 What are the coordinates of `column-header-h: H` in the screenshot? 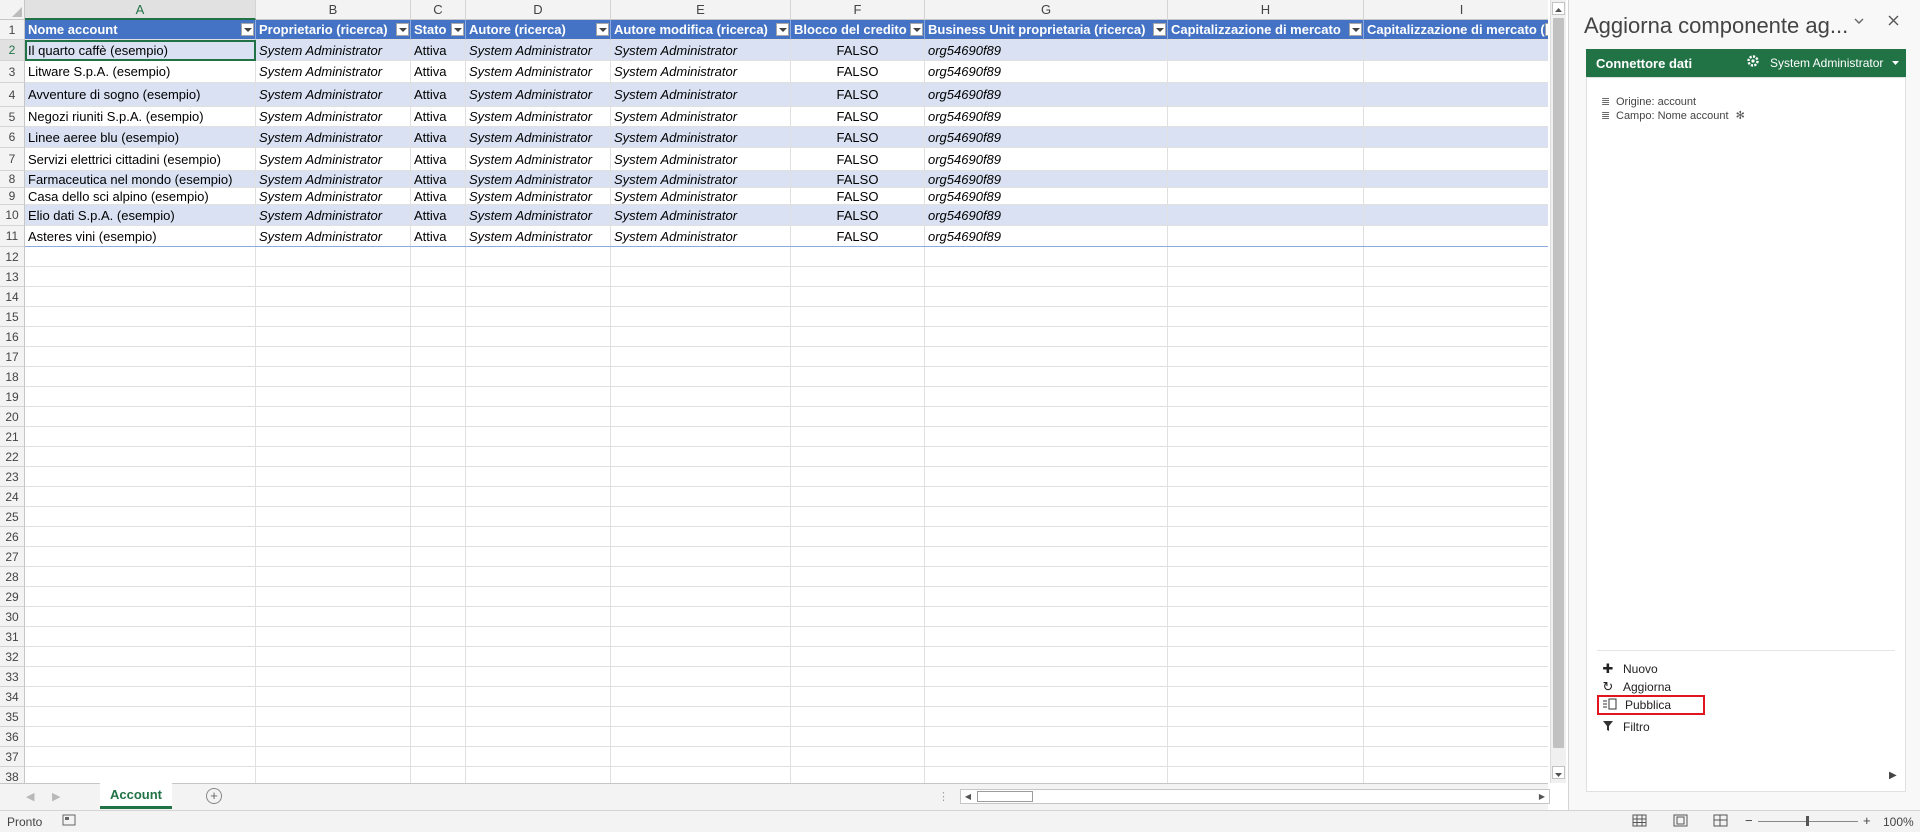 It's located at (1266, 10).